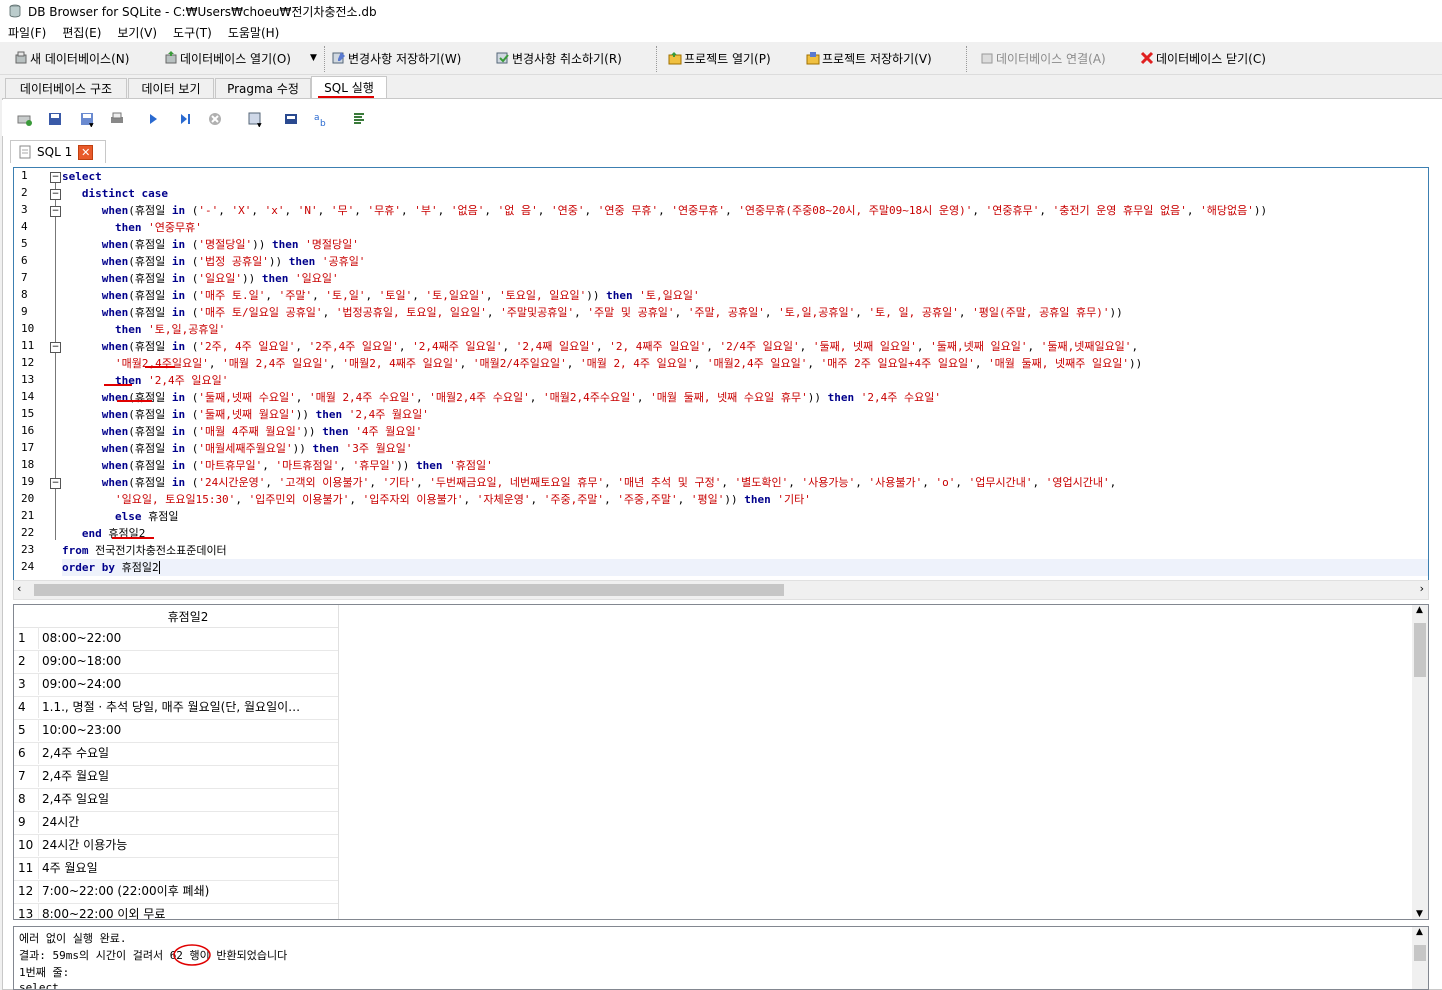  Describe the element at coordinates (27, 868) in the screenshot. I see `row-number: 11` at that location.